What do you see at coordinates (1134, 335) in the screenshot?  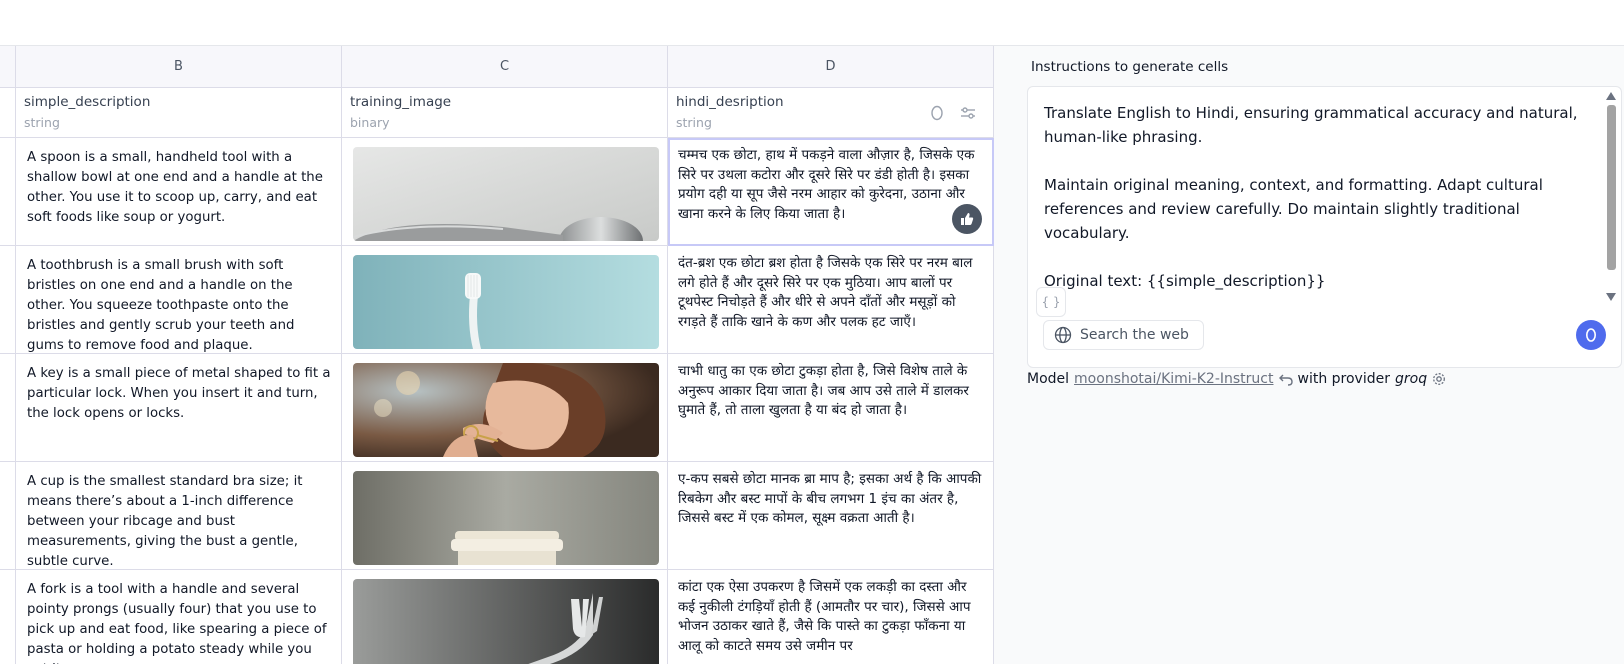 I see `search-web-label: Search the web` at bounding box center [1134, 335].